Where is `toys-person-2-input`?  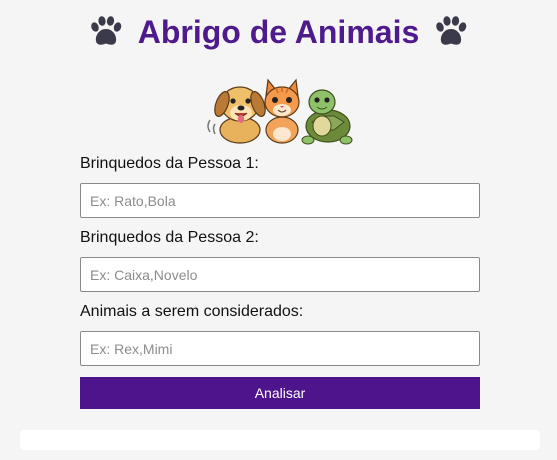
toys-person-2-input is located at coordinates (280, 274).